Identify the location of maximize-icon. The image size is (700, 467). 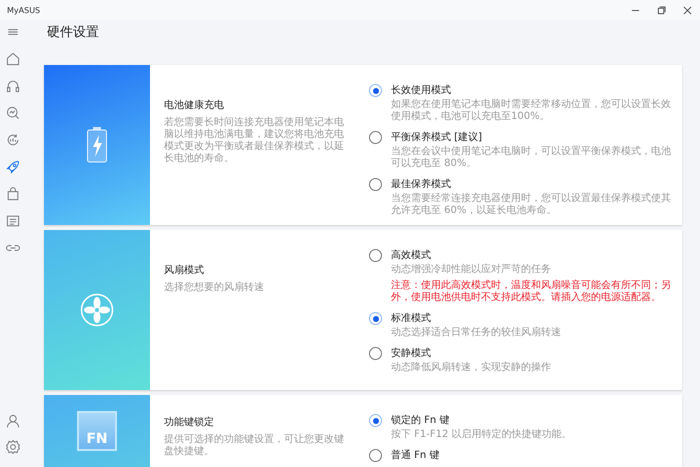
(661, 10).